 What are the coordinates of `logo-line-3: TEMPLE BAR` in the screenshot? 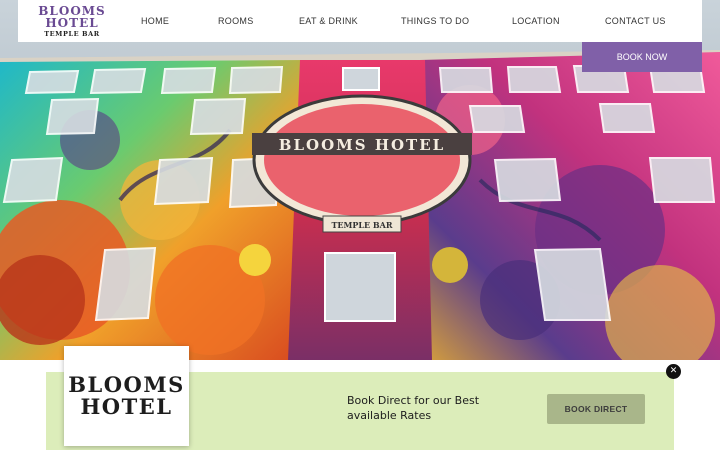 It's located at (72, 33).